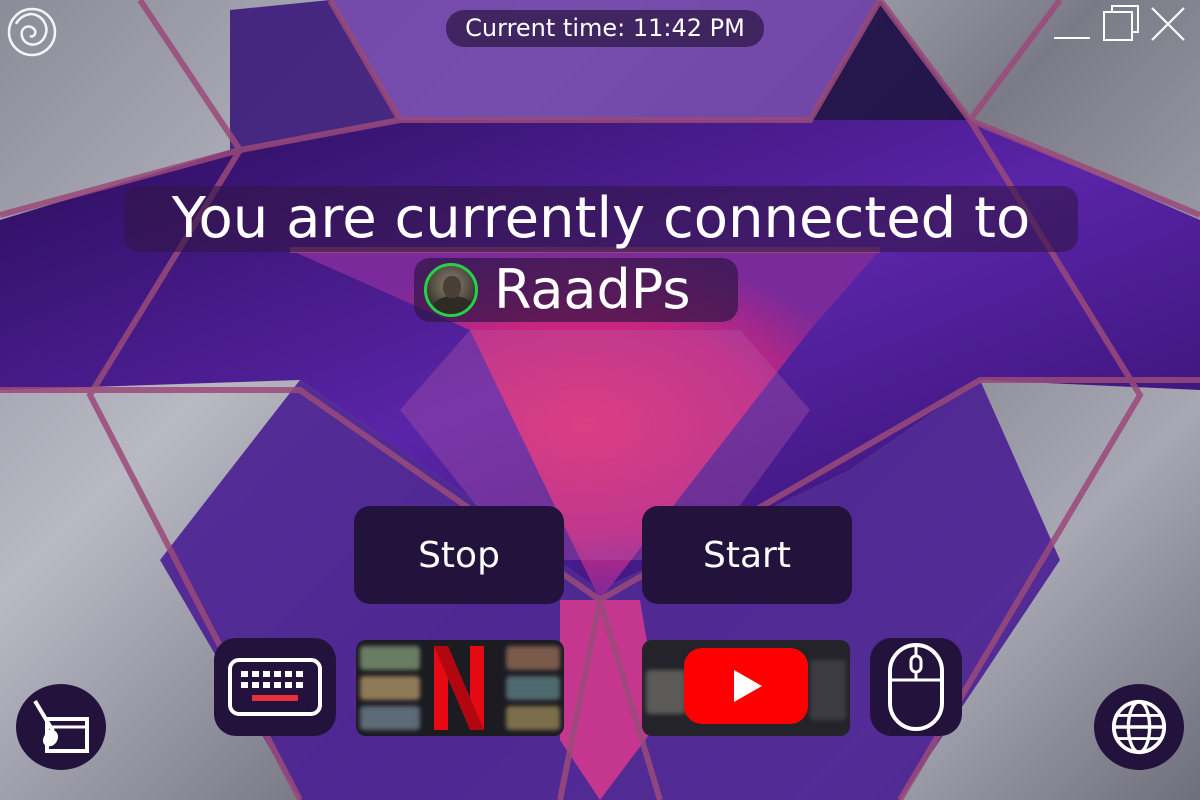  Describe the element at coordinates (1072, 24) in the screenshot. I see `minimize-button` at that location.